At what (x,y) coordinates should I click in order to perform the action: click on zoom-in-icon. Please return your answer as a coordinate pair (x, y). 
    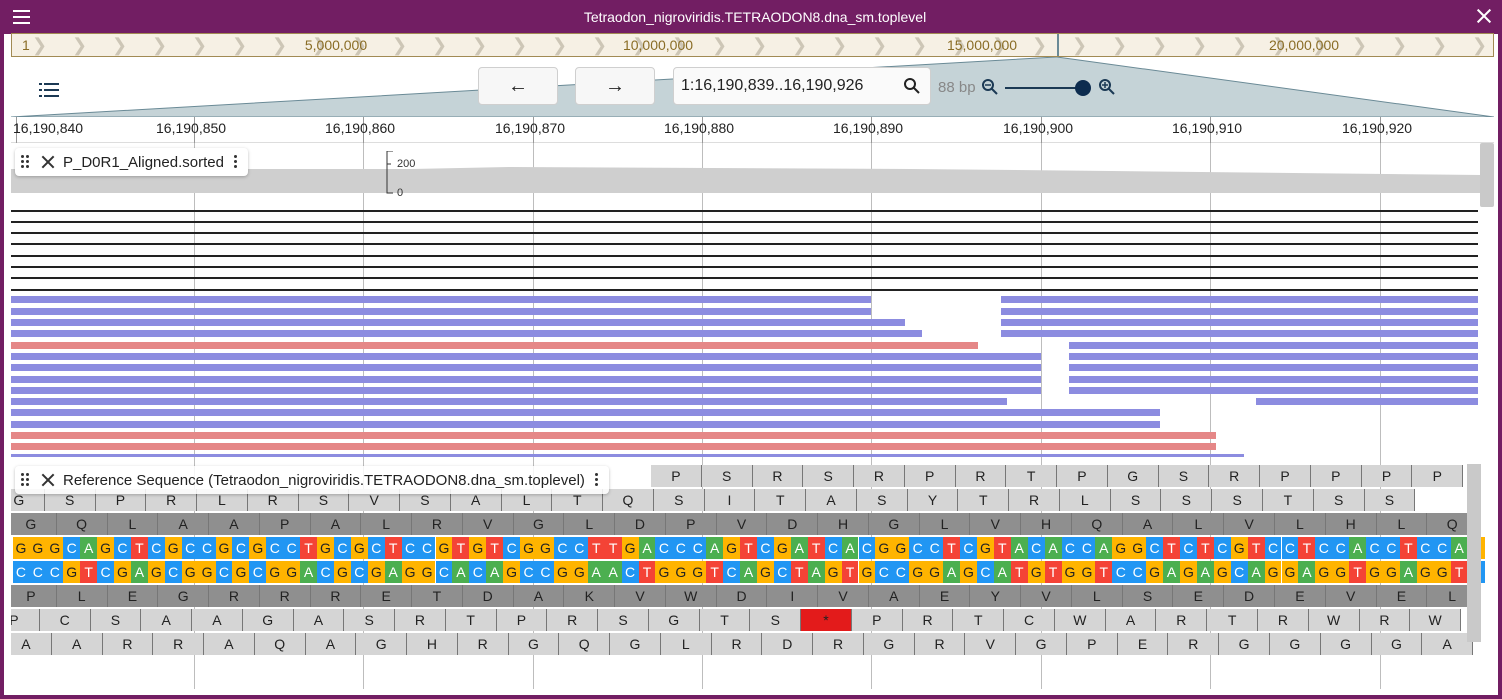
    Looking at the image, I should click on (1107, 87).